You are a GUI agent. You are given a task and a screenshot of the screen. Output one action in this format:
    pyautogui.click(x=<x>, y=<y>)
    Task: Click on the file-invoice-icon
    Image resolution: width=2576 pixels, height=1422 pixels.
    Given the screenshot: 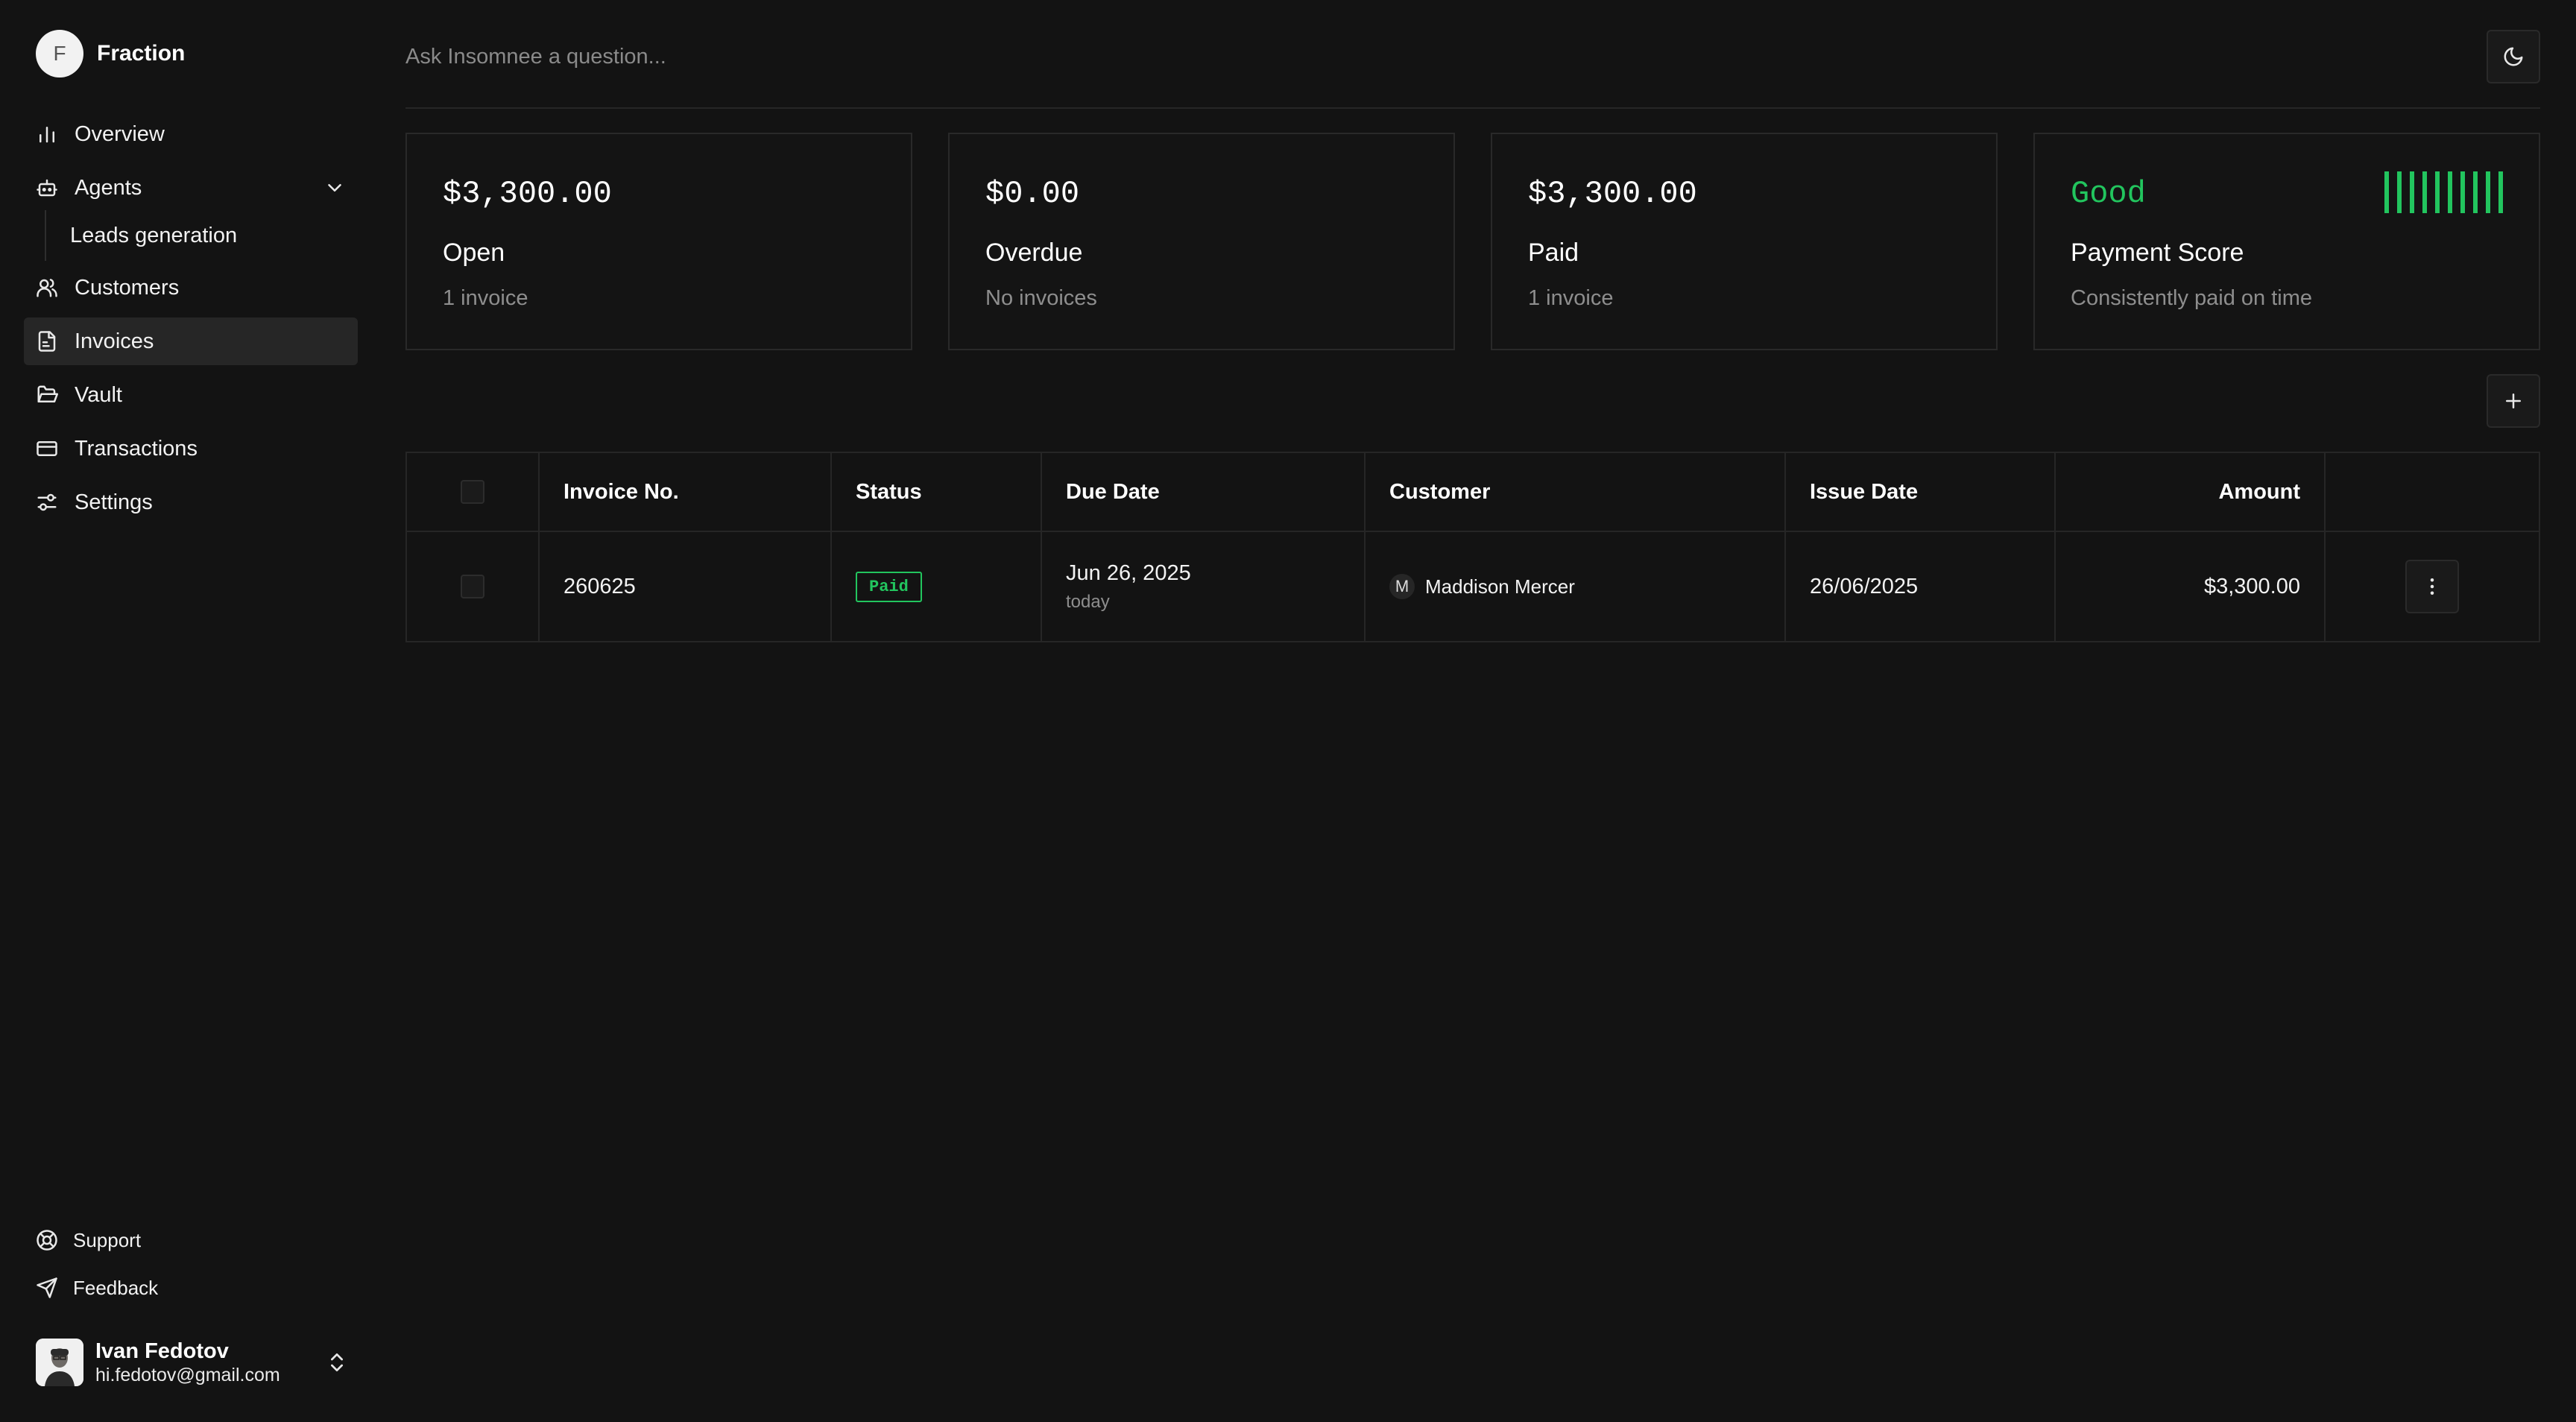 What is the action you would take?
    pyautogui.click(x=47, y=341)
    